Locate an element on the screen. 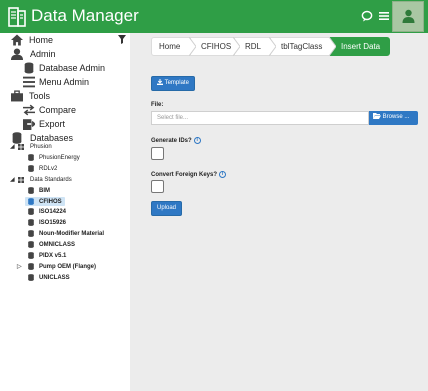  briefcase-icon is located at coordinates (17, 96).